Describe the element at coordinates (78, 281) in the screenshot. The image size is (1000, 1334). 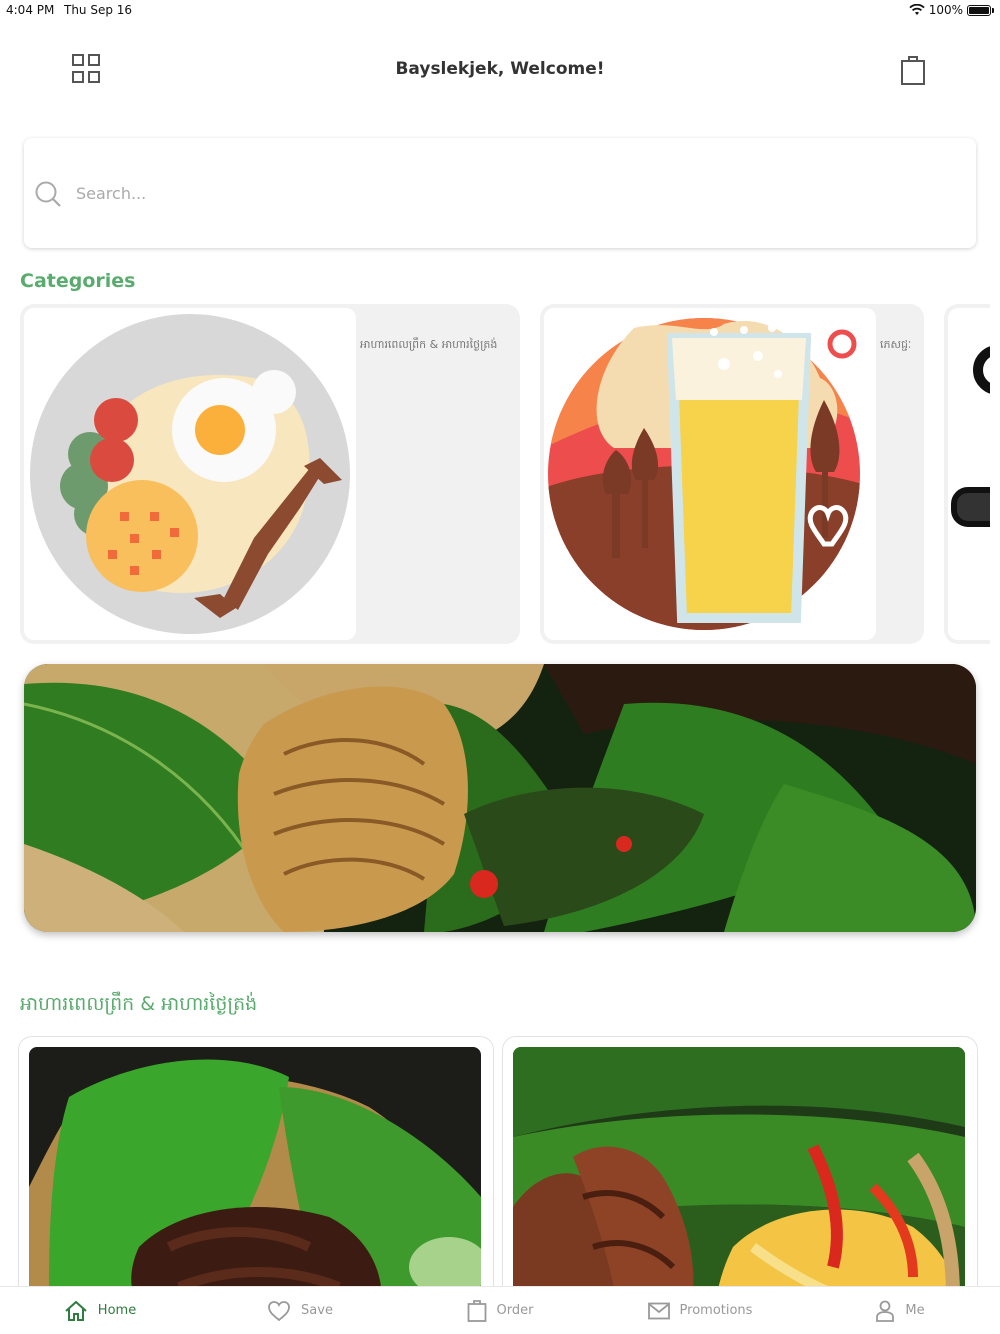
I see `categories-title: Categories` at that location.